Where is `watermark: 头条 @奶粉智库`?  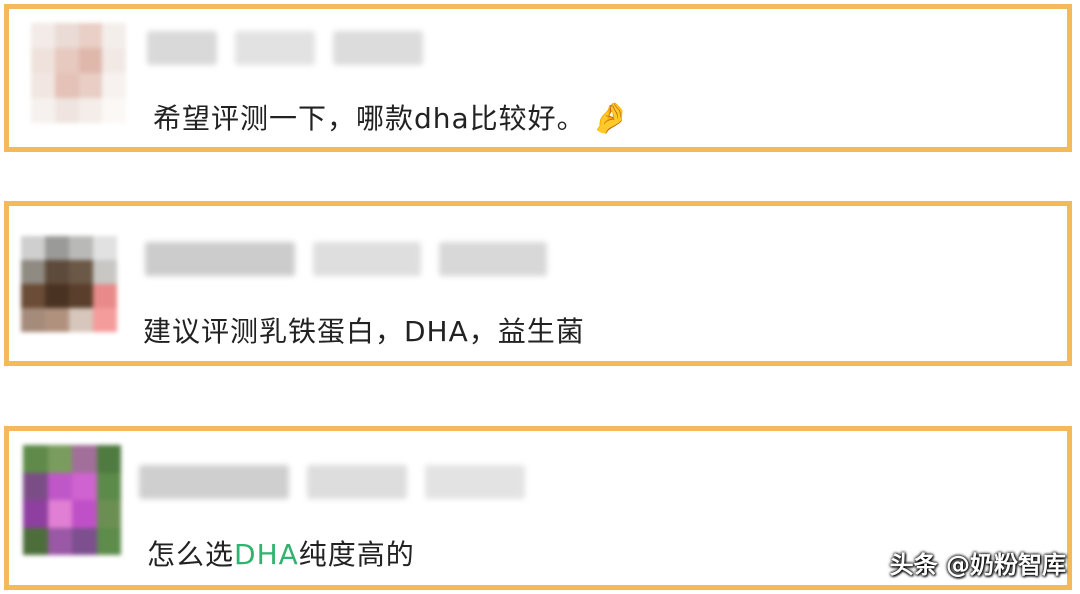
watermark: 头条 @奶粉智库 is located at coordinates (977, 565).